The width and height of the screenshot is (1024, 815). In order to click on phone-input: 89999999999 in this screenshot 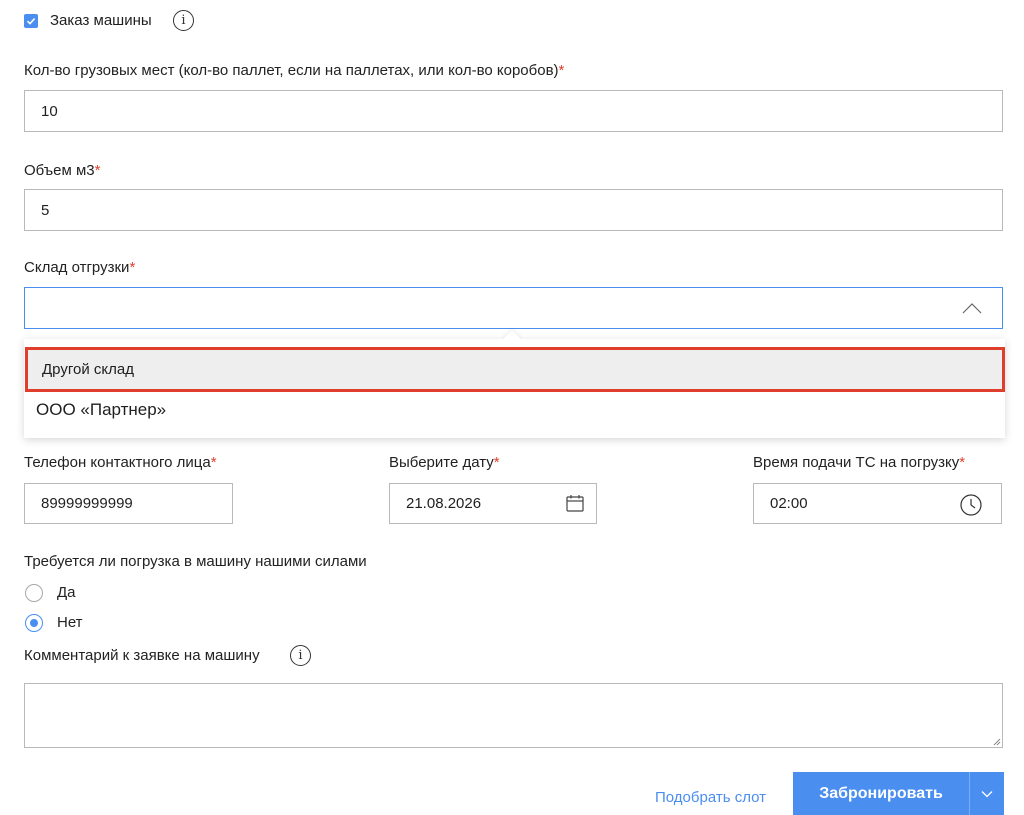, I will do `click(128, 503)`.